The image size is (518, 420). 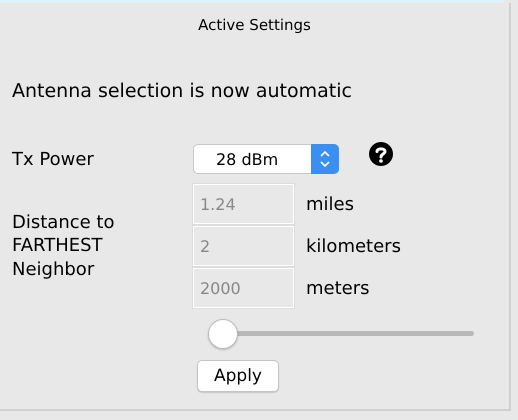 I want to click on tx-power-select: 28 dBm, so click(x=266, y=159).